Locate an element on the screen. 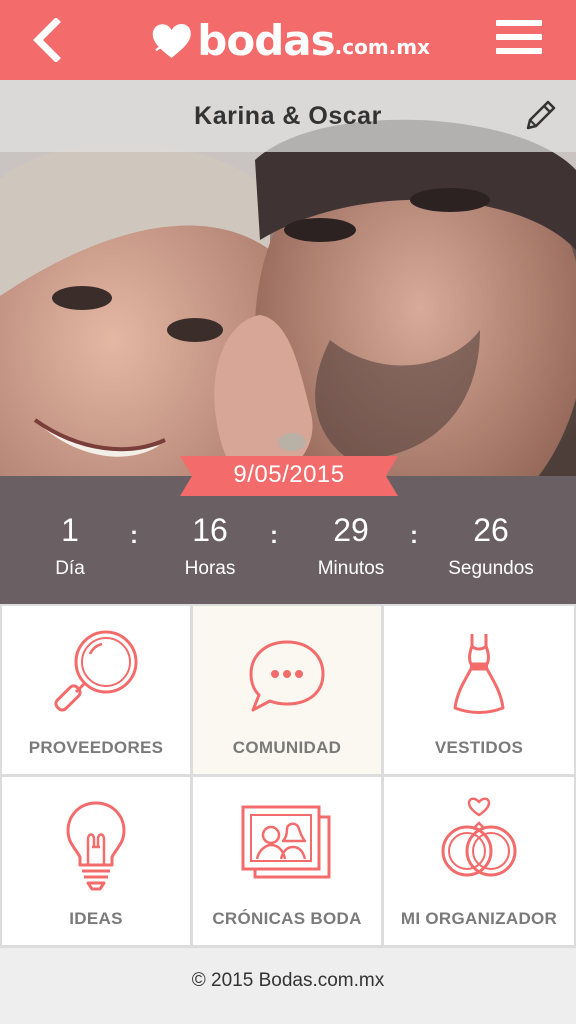 Image resolution: width=576 pixels, height=1024 pixels. countdown-label: Horas is located at coordinates (210, 568).